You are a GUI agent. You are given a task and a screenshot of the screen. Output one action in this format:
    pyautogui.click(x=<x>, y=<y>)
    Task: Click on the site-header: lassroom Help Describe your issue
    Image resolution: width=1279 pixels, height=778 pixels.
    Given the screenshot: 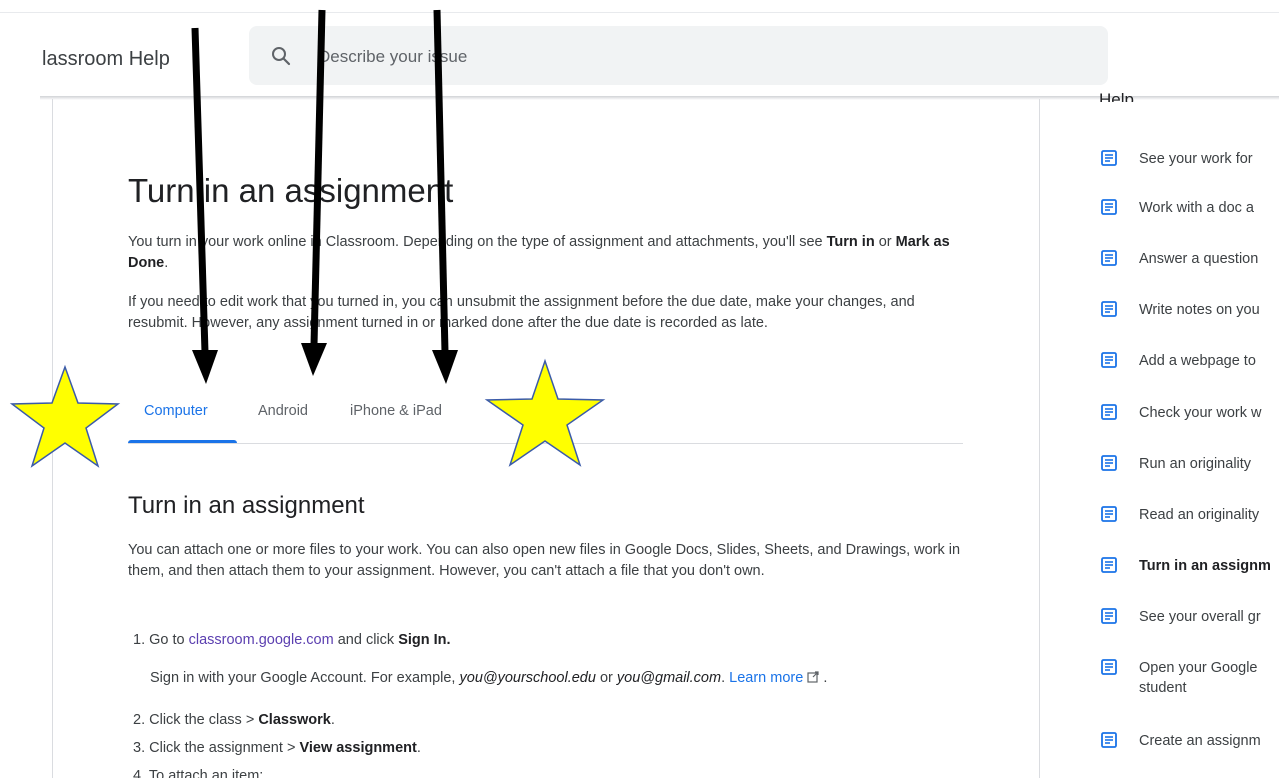 What is the action you would take?
    pyautogui.click(x=639, y=48)
    